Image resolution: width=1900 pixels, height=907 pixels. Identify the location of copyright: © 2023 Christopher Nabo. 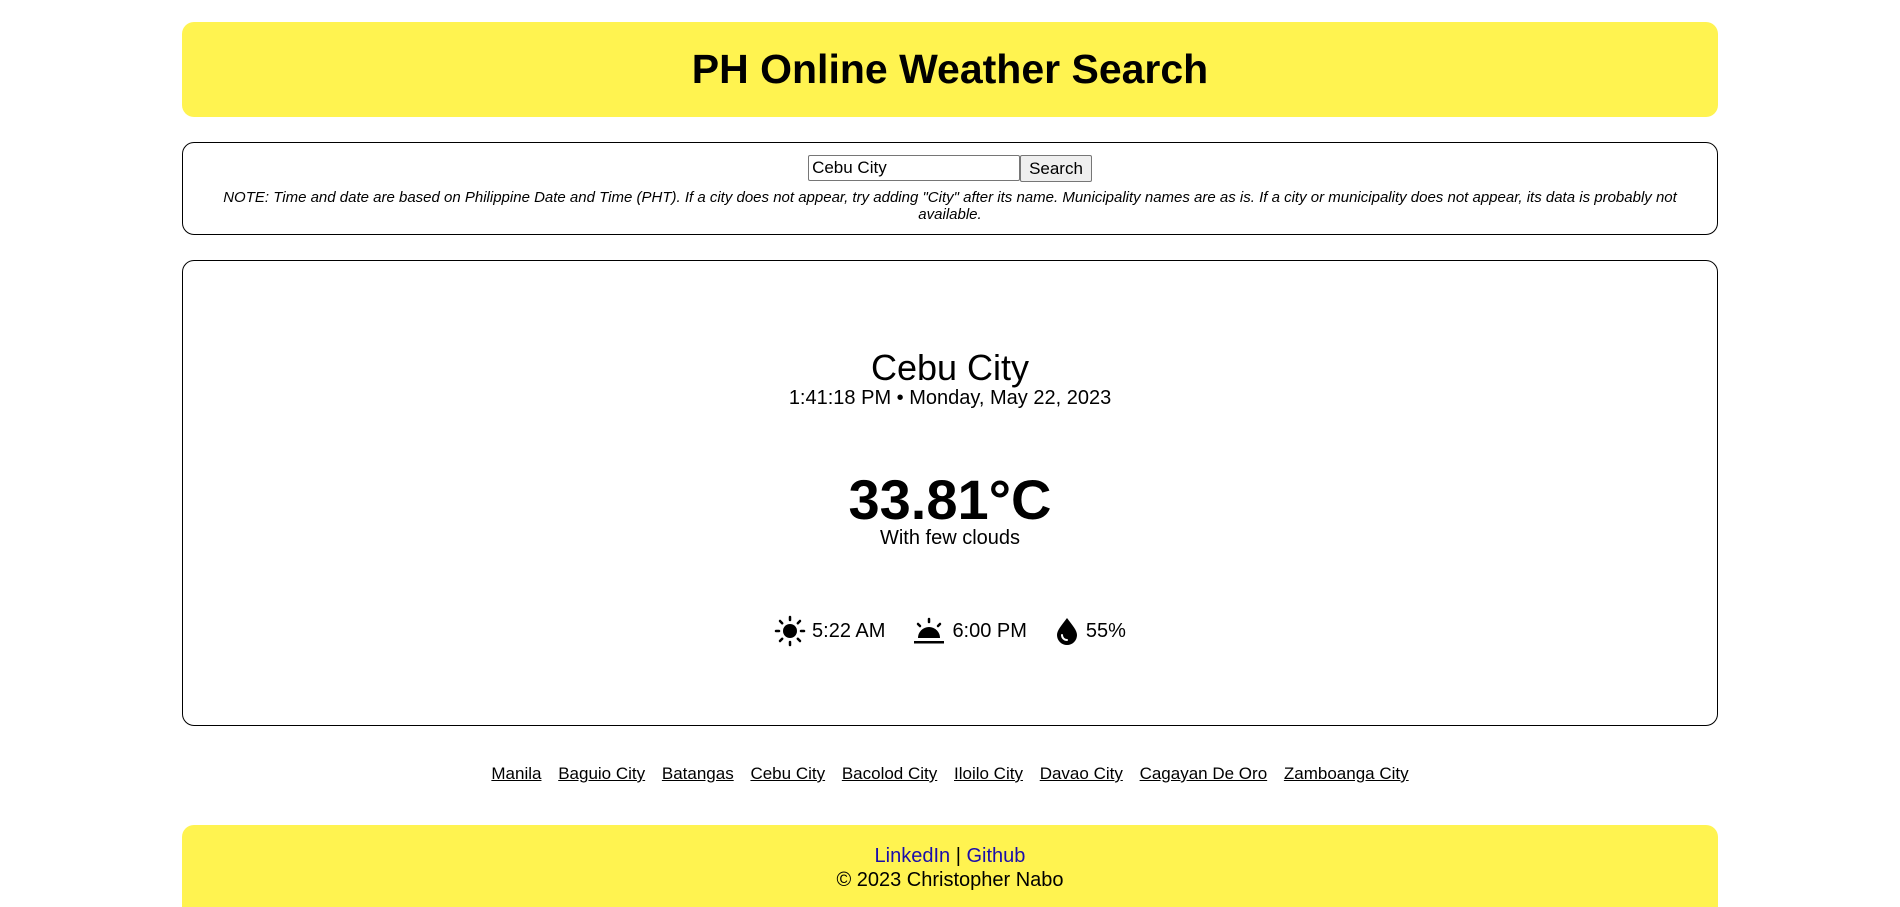
(950, 880).